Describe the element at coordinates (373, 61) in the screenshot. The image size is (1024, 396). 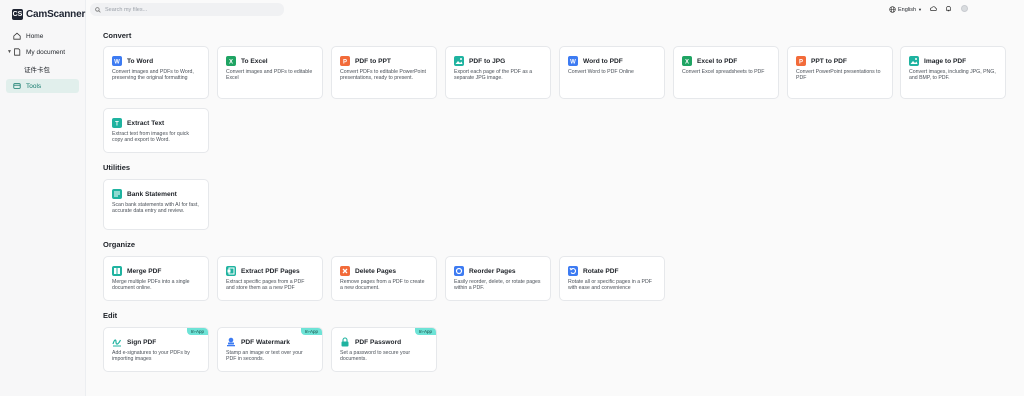
I see `tool-title: PDF to PPT` at that location.